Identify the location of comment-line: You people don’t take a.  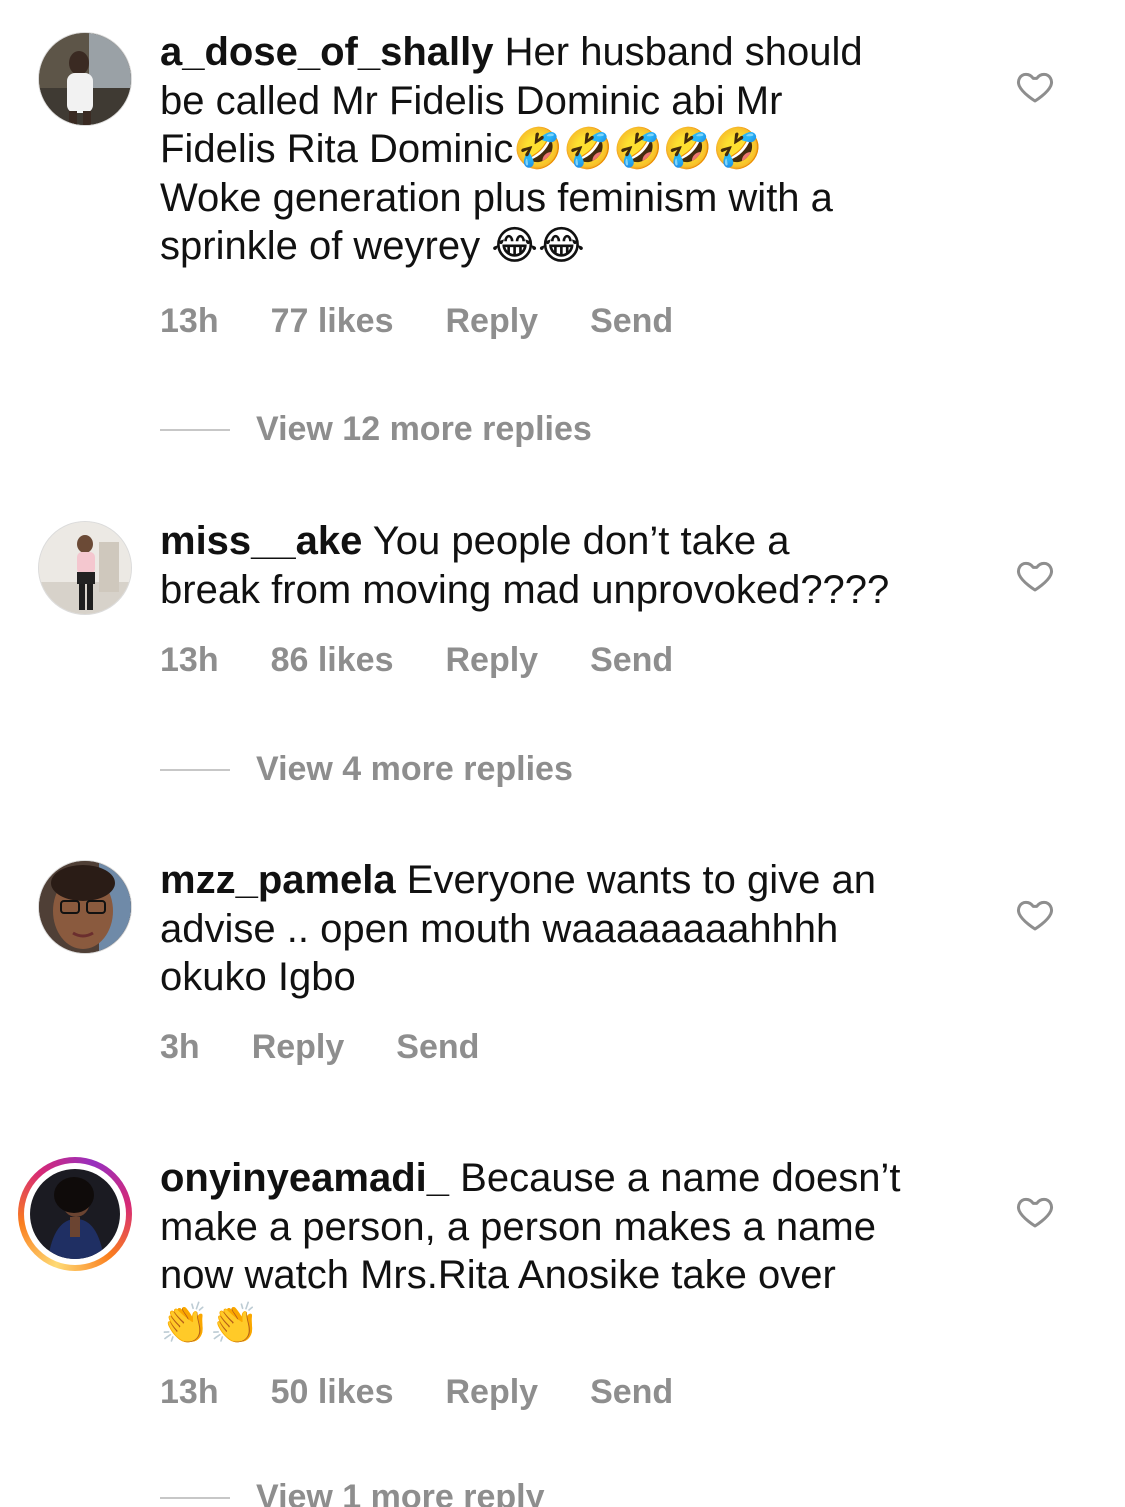
(581, 541).